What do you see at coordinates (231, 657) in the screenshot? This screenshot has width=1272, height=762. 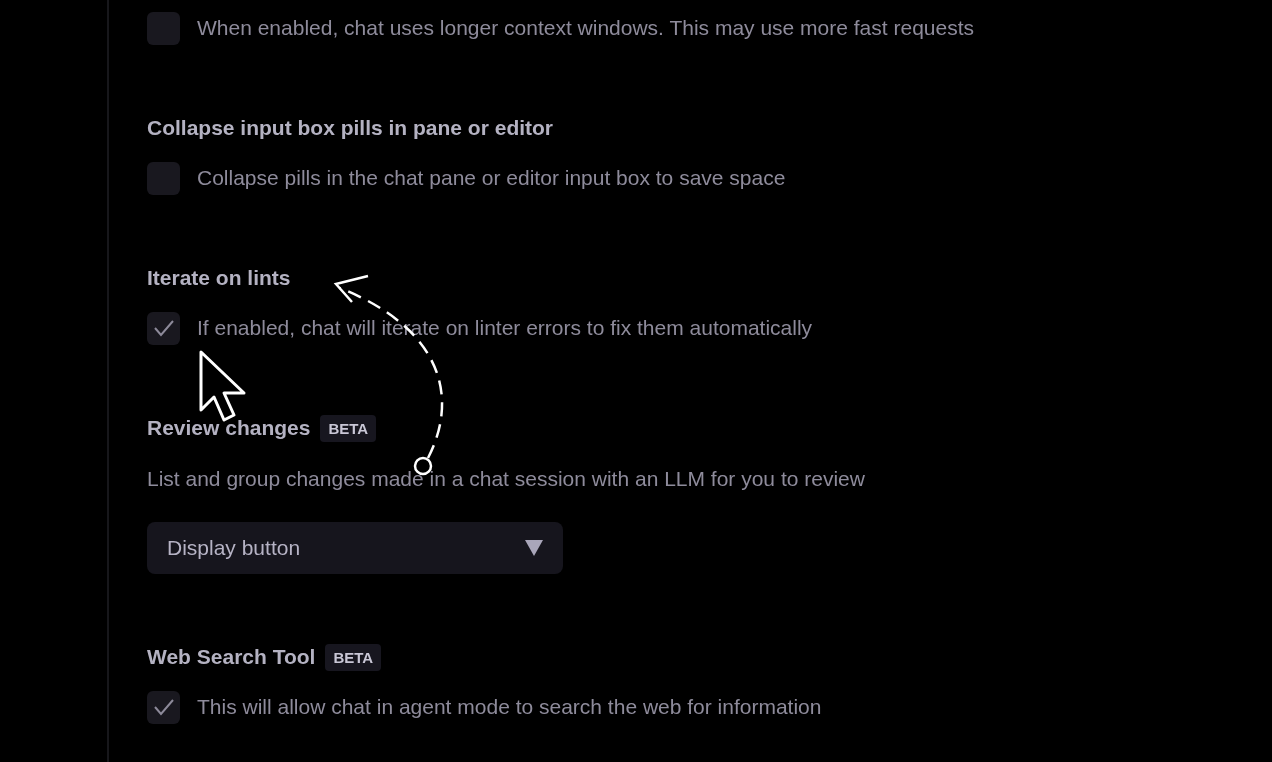 I see `setting-title: Web Search Tool` at bounding box center [231, 657].